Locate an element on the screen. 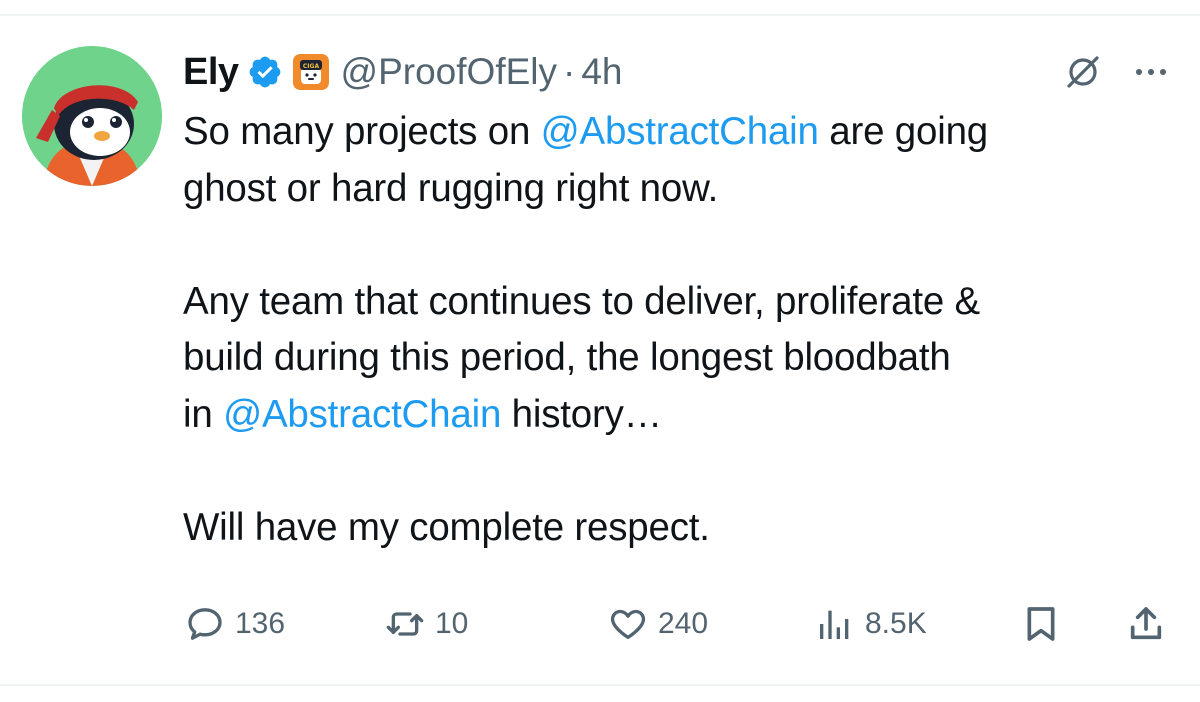 This screenshot has width=1200, height=702. verified-badge-icon is located at coordinates (265, 72).